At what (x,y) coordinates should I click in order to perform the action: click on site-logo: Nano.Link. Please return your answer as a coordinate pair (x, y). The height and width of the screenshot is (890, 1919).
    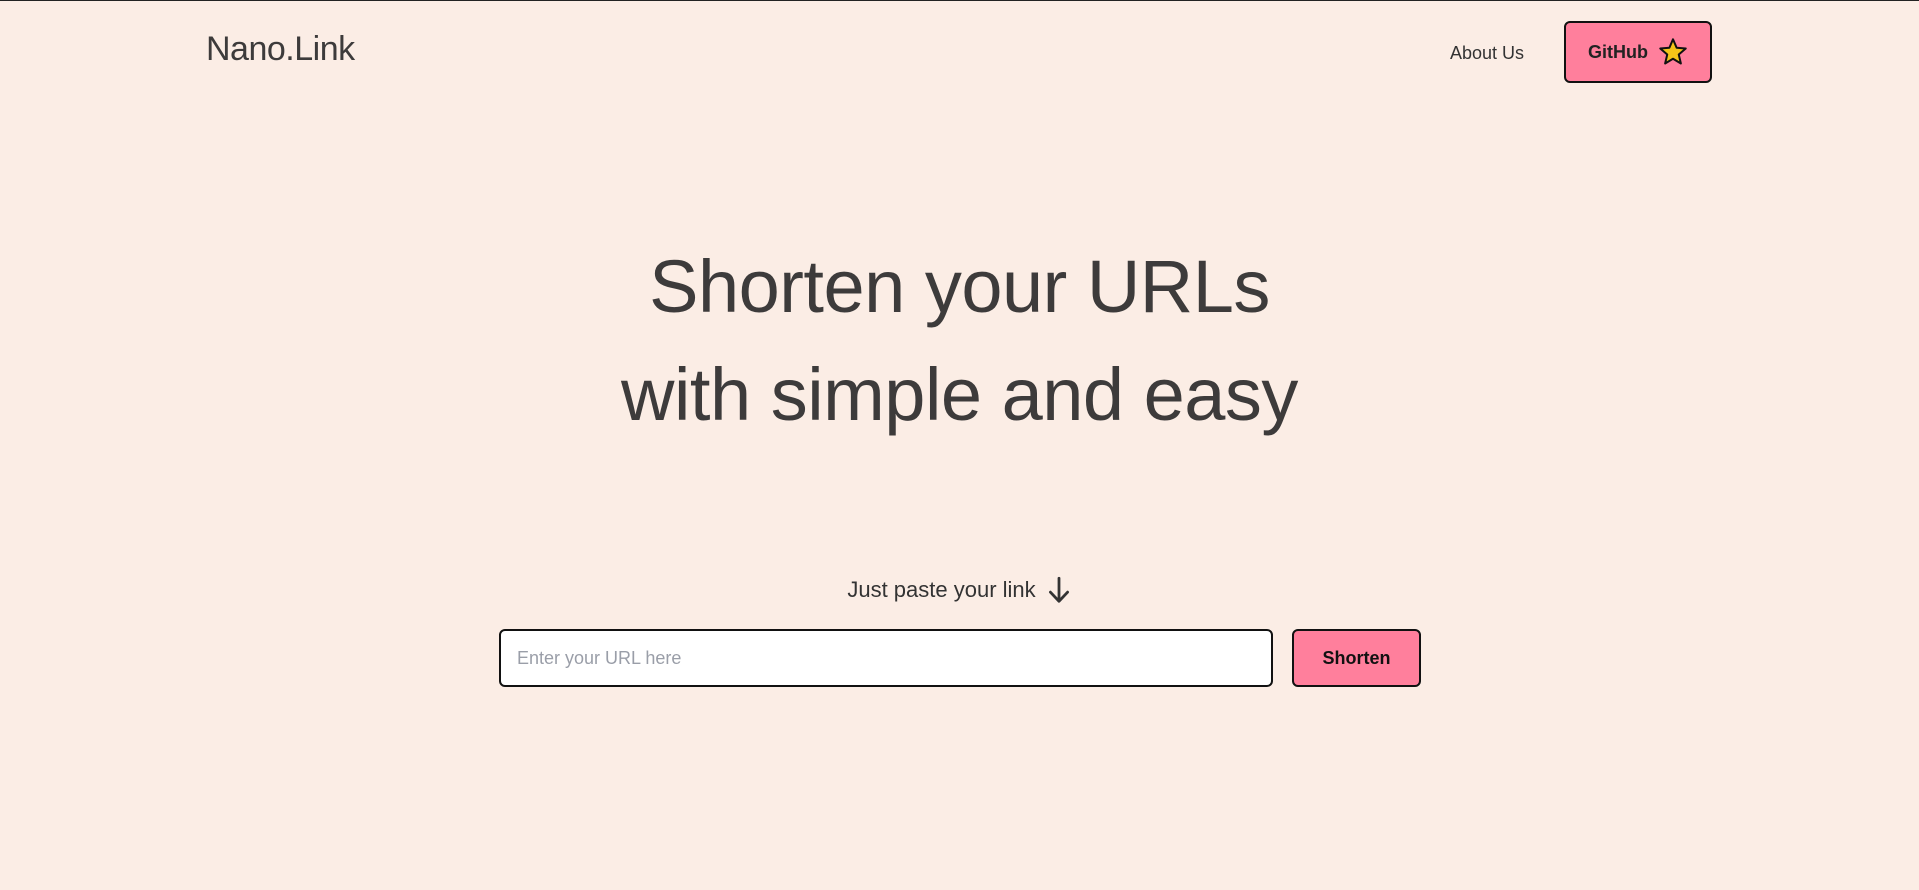
    Looking at the image, I should click on (280, 49).